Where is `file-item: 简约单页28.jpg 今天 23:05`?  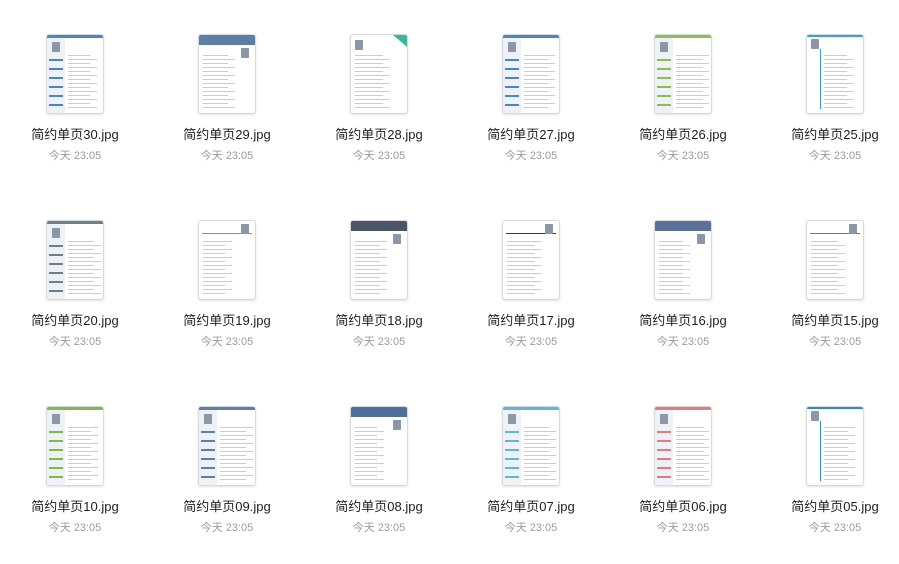
file-item: 简约单页28.jpg 今天 23:05 is located at coordinates (379, 109).